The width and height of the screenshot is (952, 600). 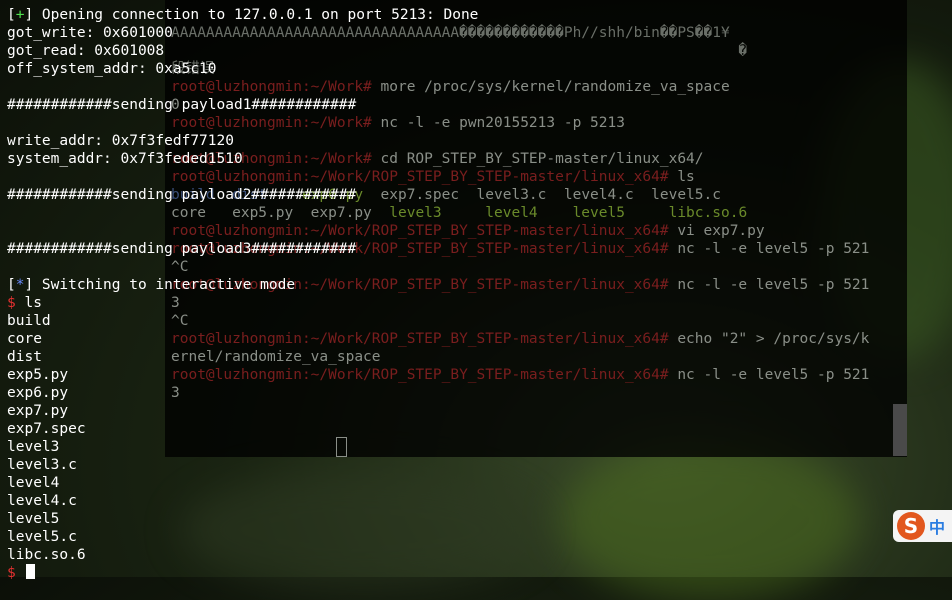 I want to click on terminal-line: system_addr: 0x7f3feded1510, so click(x=125, y=159).